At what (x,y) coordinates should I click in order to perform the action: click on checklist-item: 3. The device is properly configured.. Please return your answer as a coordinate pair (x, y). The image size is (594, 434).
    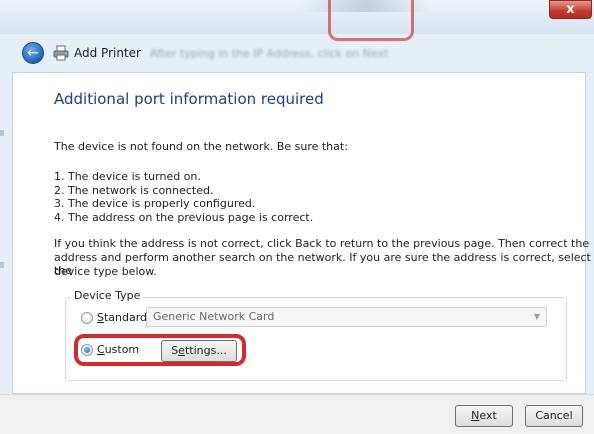
    Looking at the image, I should click on (155, 203).